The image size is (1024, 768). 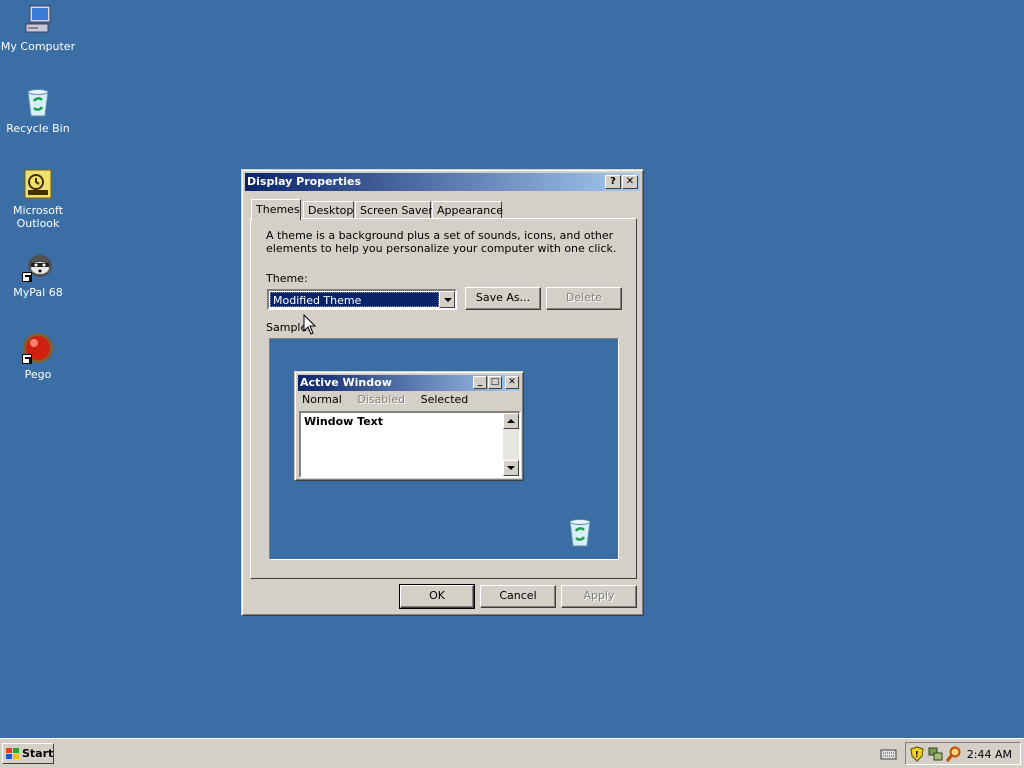 I want to click on sample-window-title: Active Window, so click(x=346, y=382).